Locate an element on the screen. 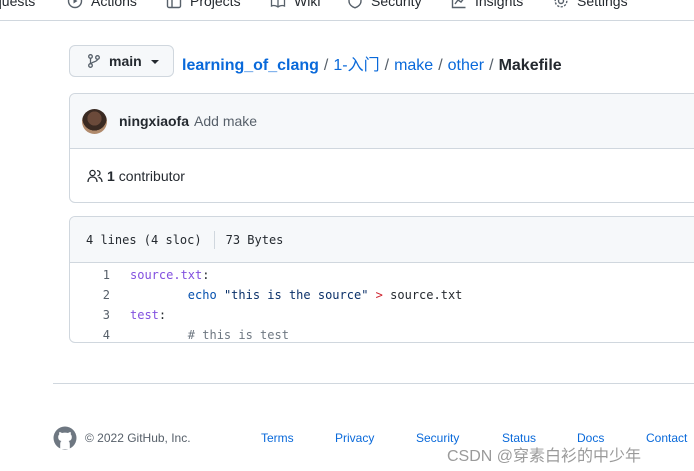 The height and width of the screenshot is (471, 694). footer-link-contact: Contact is located at coordinates (666, 438).